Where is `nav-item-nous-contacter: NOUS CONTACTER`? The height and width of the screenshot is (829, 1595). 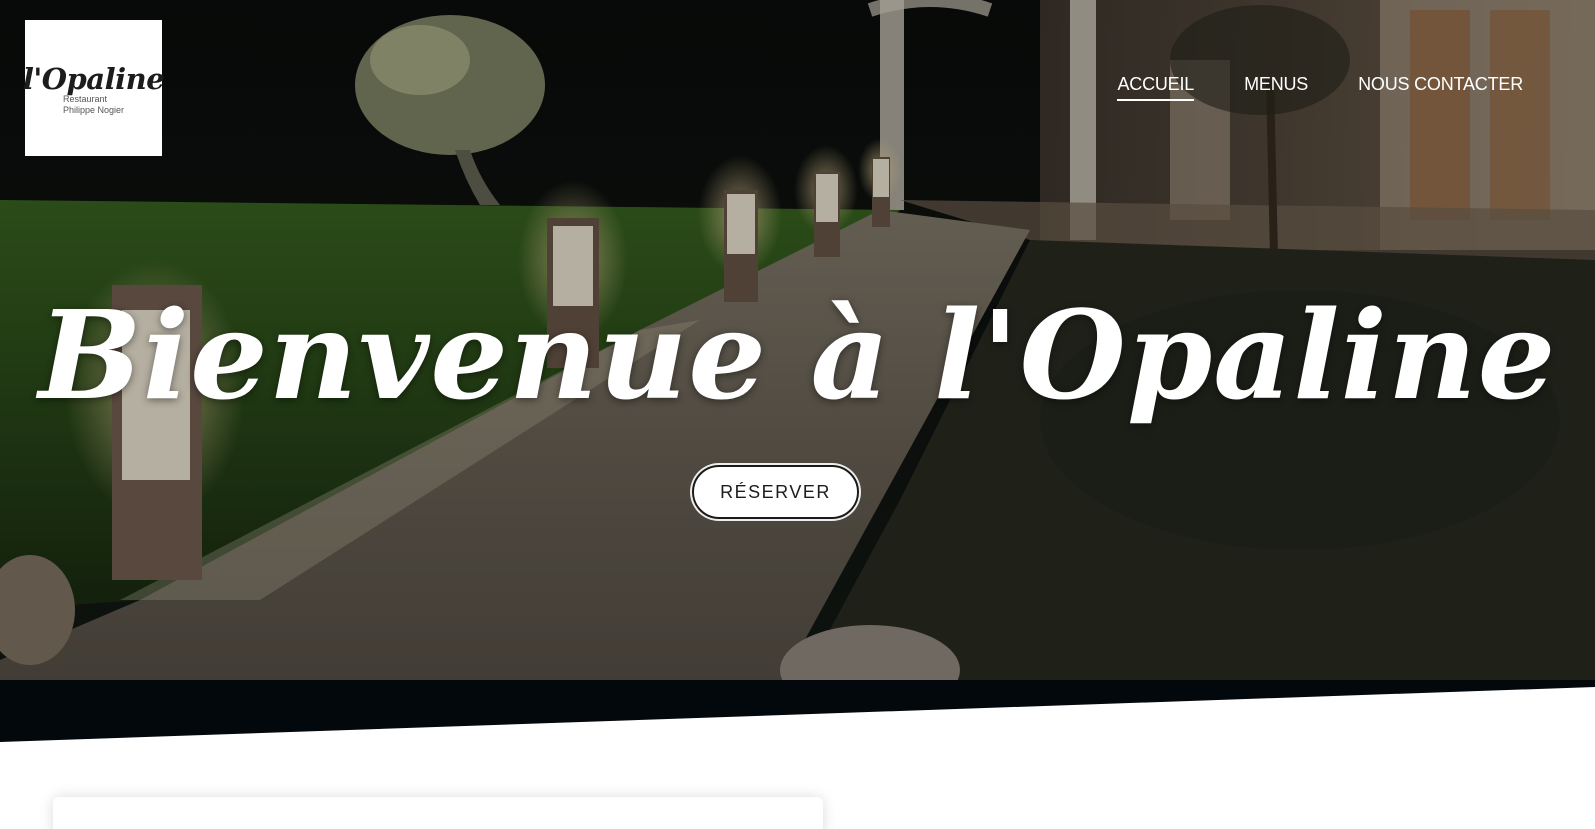
nav-item-nous-contacter: NOUS CONTACTER is located at coordinates (1440, 87).